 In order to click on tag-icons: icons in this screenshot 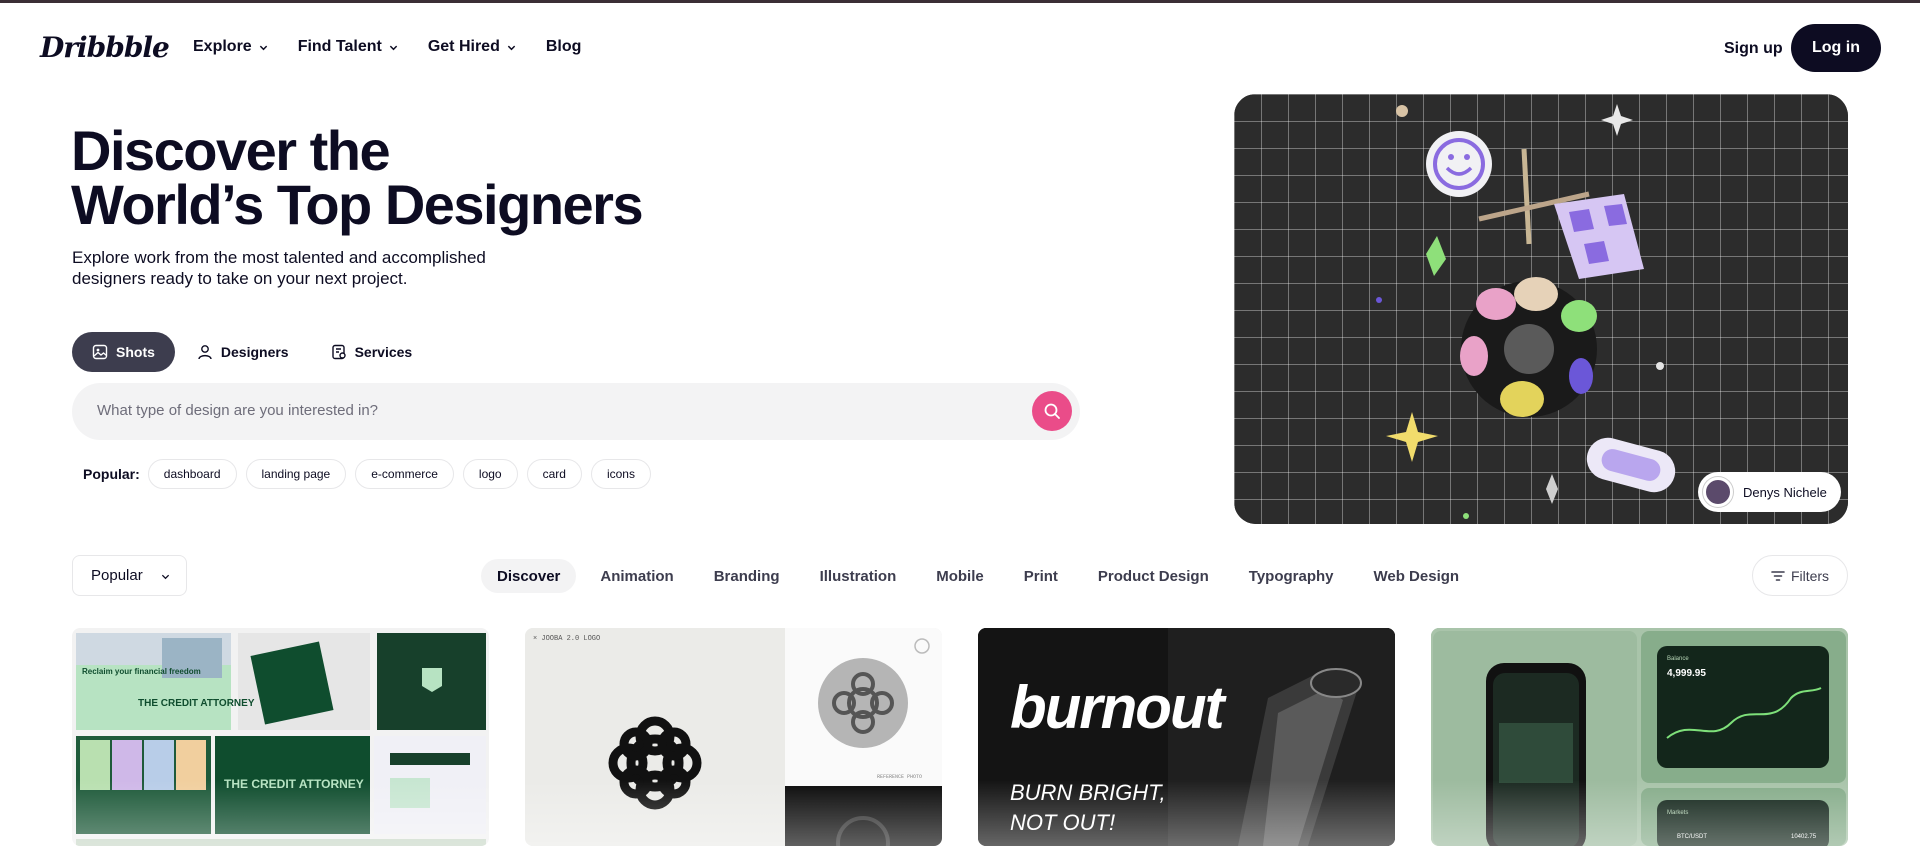, I will do `click(620, 474)`.